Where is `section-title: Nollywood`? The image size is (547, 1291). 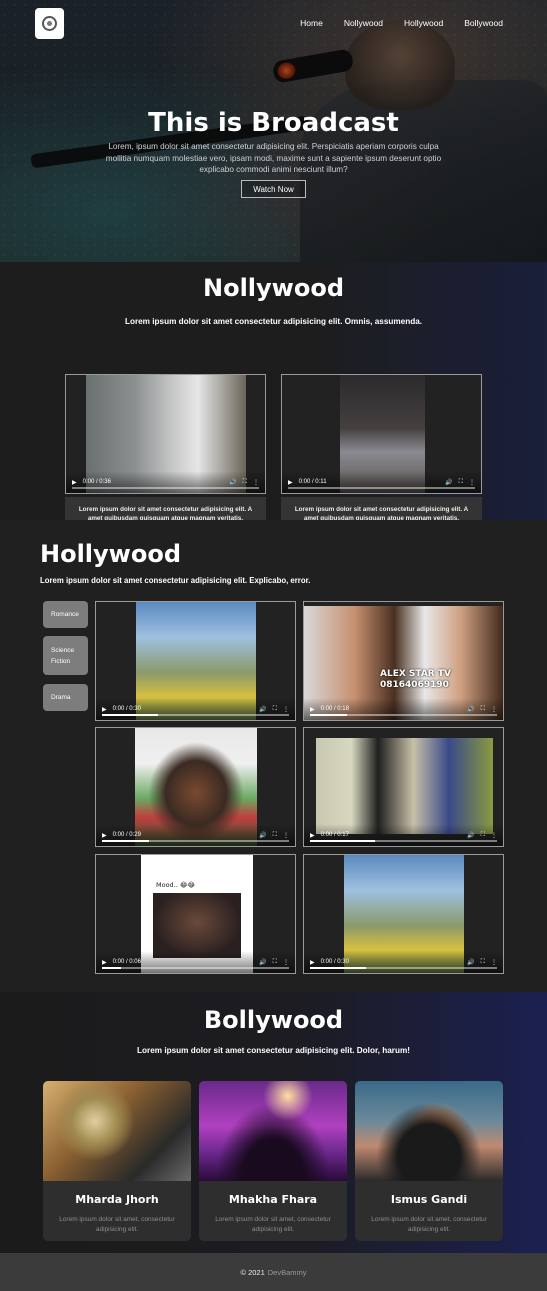 section-title: Nollywood is located at coordinates (273, 288).